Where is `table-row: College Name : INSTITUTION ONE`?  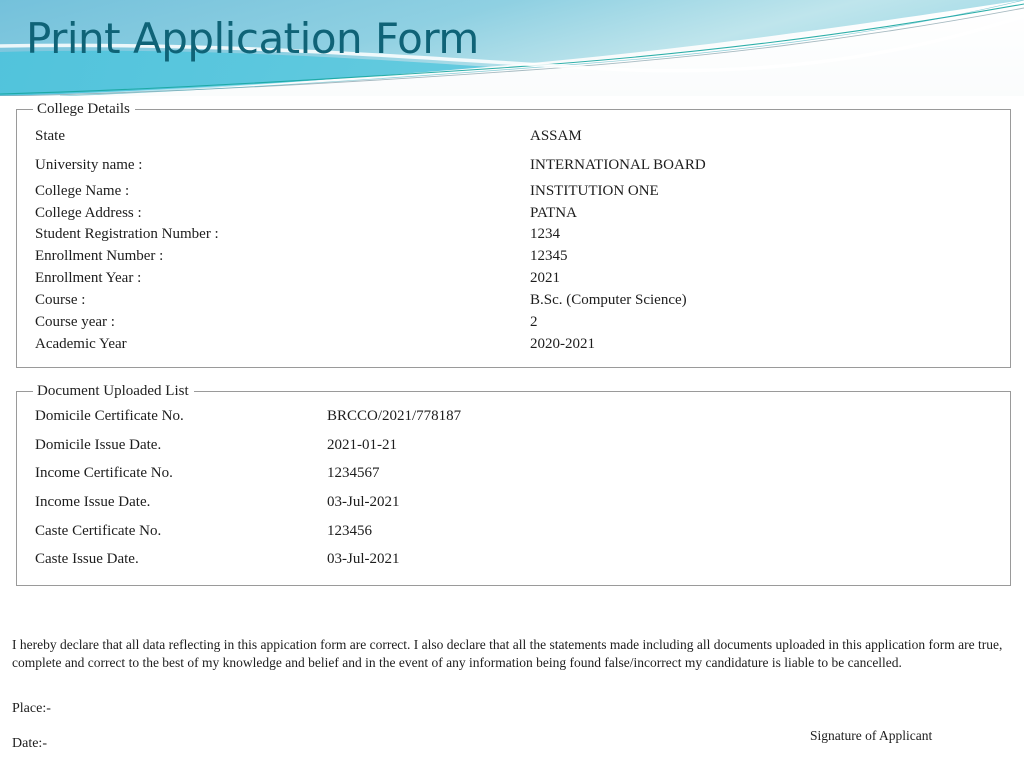 table-row: College Name : INSTITUTION ONE is located at coordinates (513, 191).